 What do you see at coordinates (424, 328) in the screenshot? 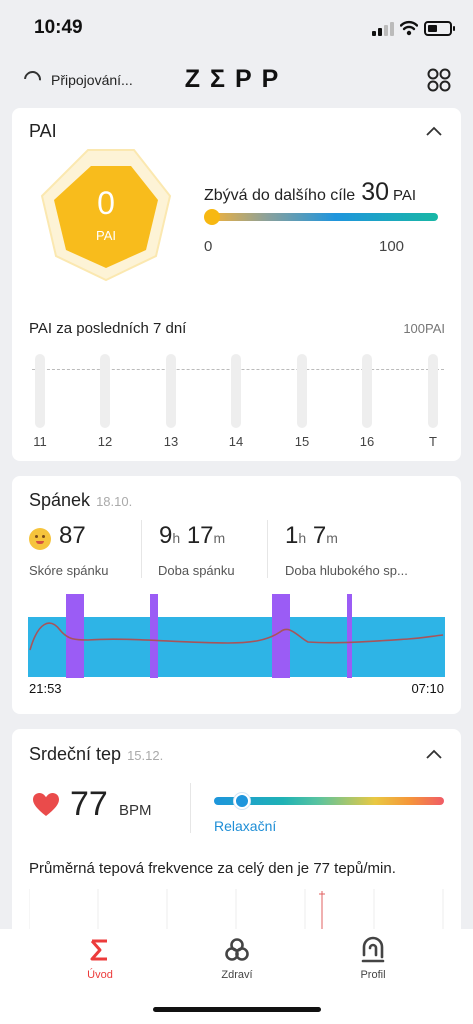
I see `pai-week-max-label: 100PAI` at bounding box center [424, 328].